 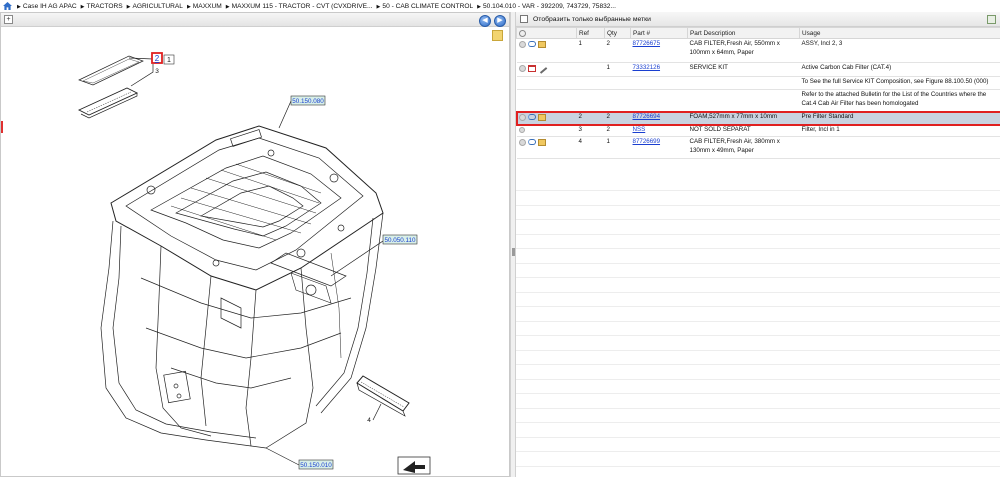 I want to click on part-number-link: 87726675, so click(x=647, y=43).